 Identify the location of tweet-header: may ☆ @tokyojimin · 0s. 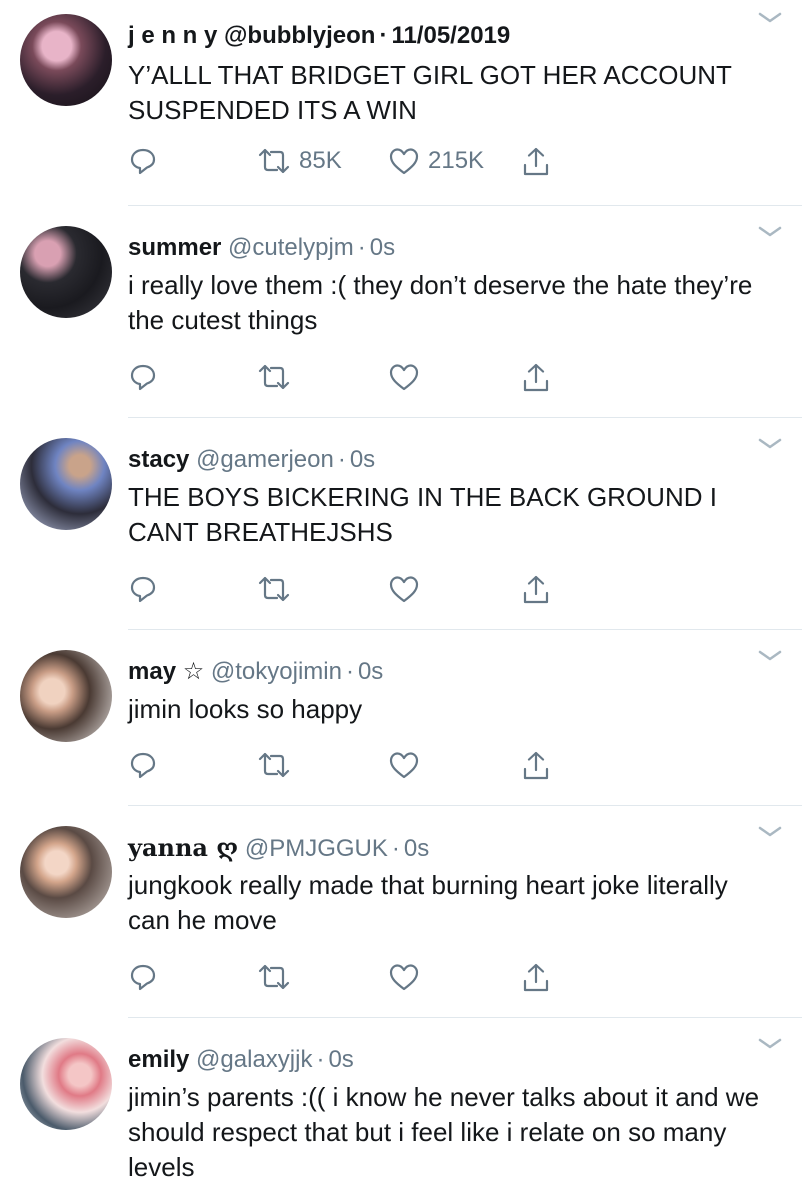
(435, 672).